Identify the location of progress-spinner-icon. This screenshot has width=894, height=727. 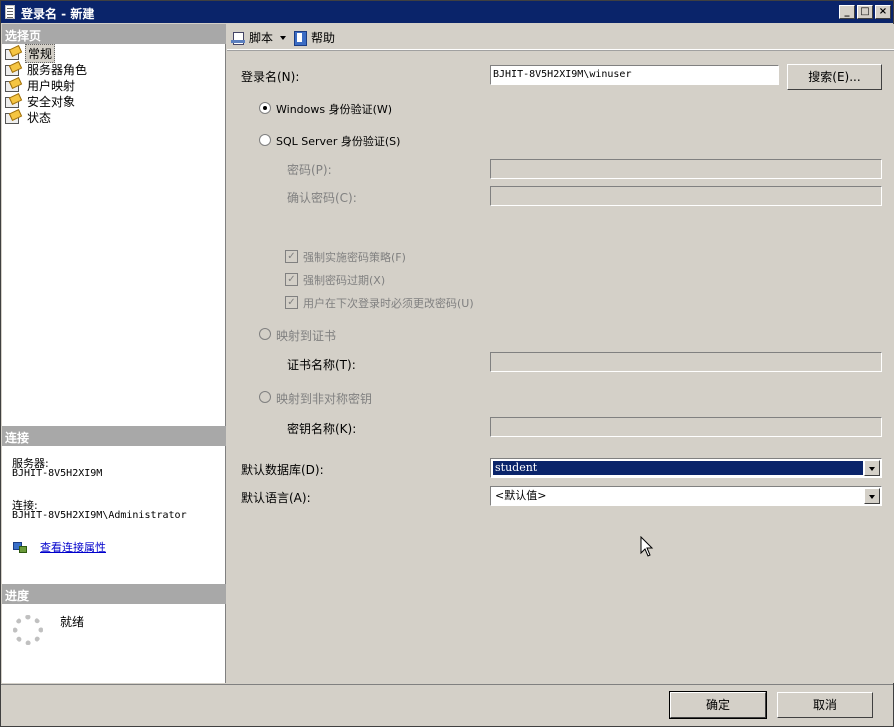
(28, 630).